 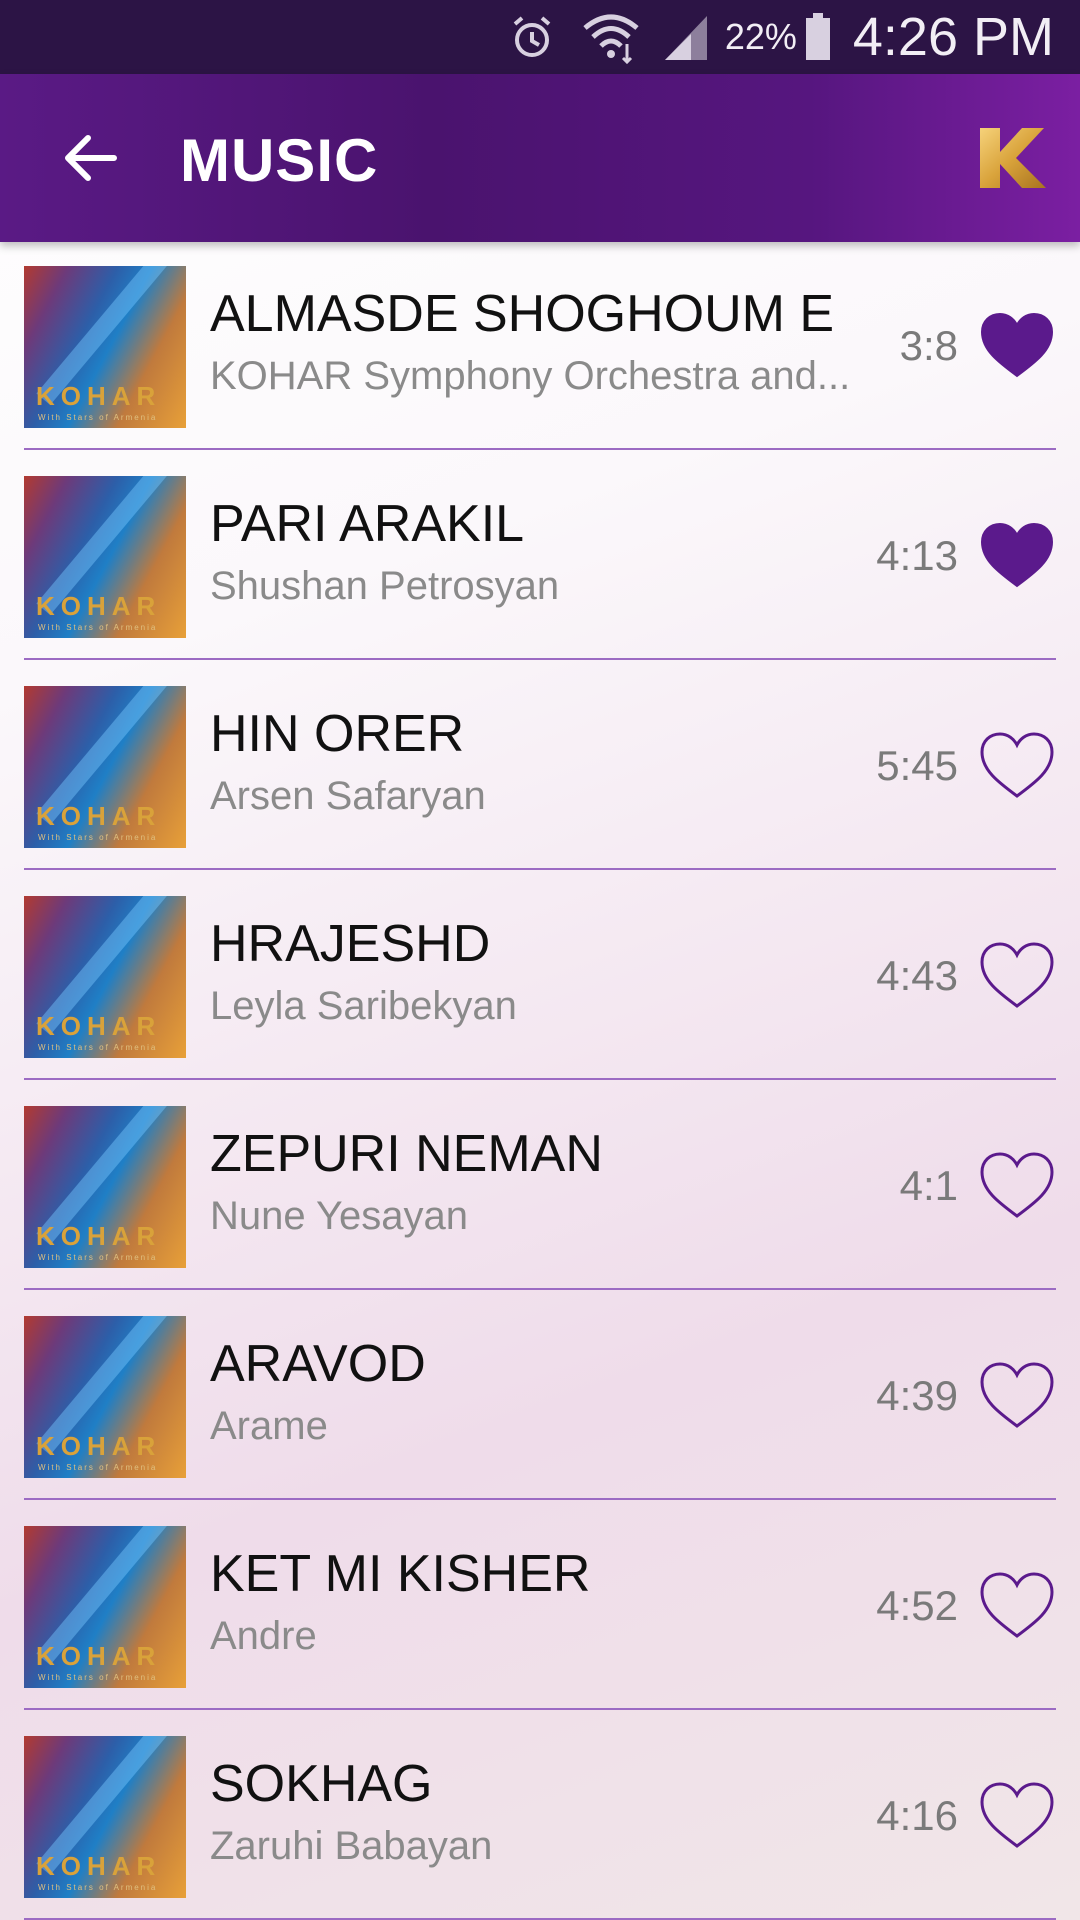 What do you see at coordinates (337, 734) in the screenshot?
I see `track-title: HIN ORER` at bounding box center [337, 734].